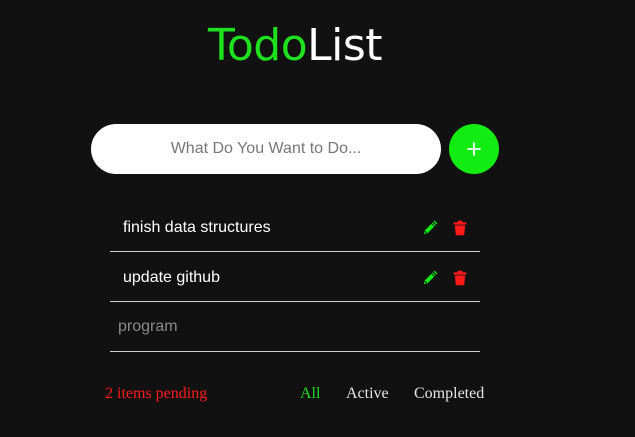 The width and height of the screenshot is (635, 437). I want to click on app-title: TodoList, so click(295, 46).